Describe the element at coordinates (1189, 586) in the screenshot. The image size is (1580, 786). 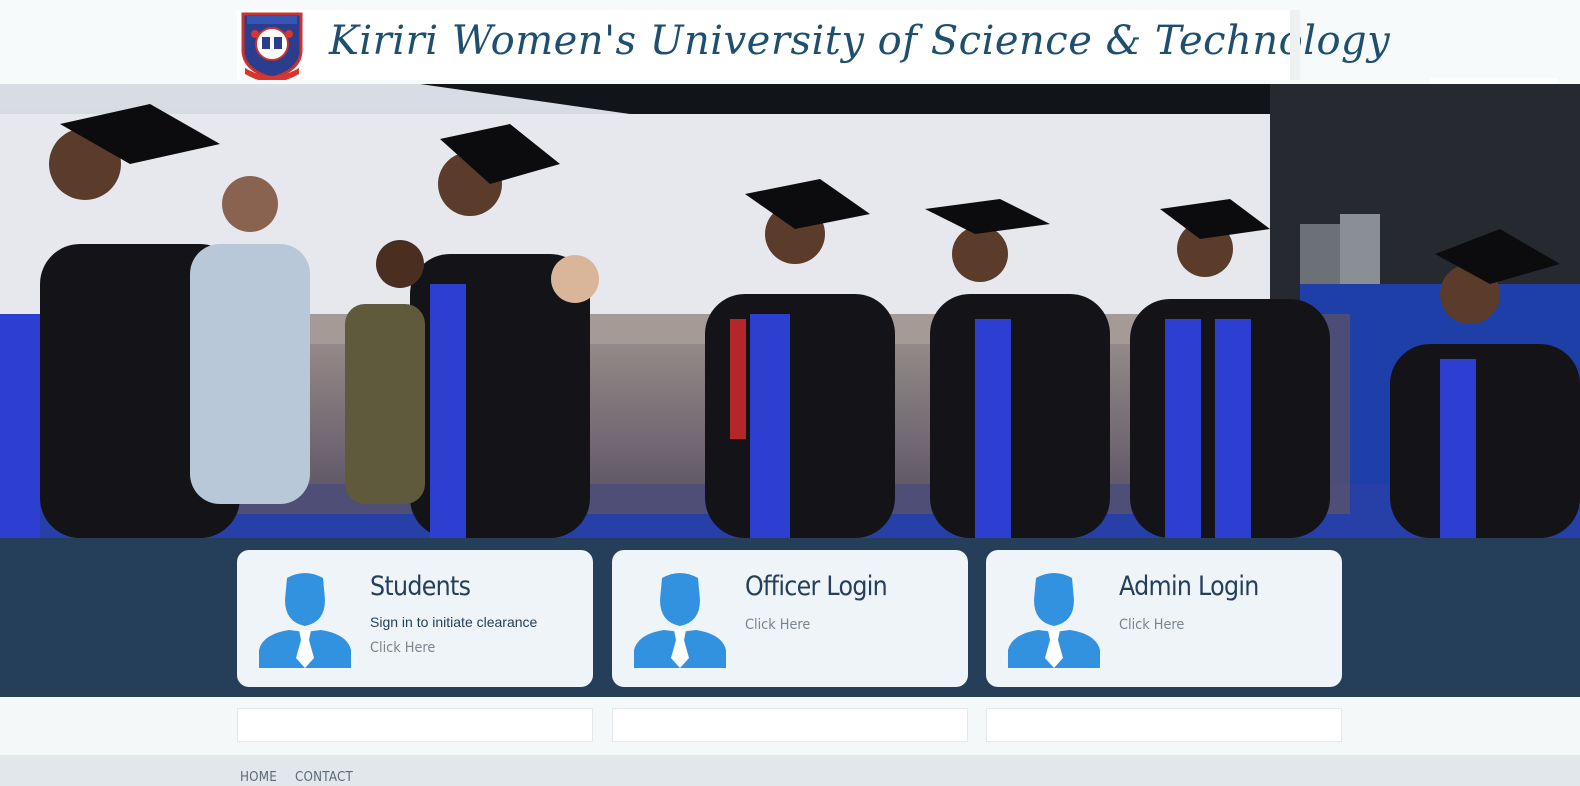
I see `admin-login-title: Admin Login` at that location.